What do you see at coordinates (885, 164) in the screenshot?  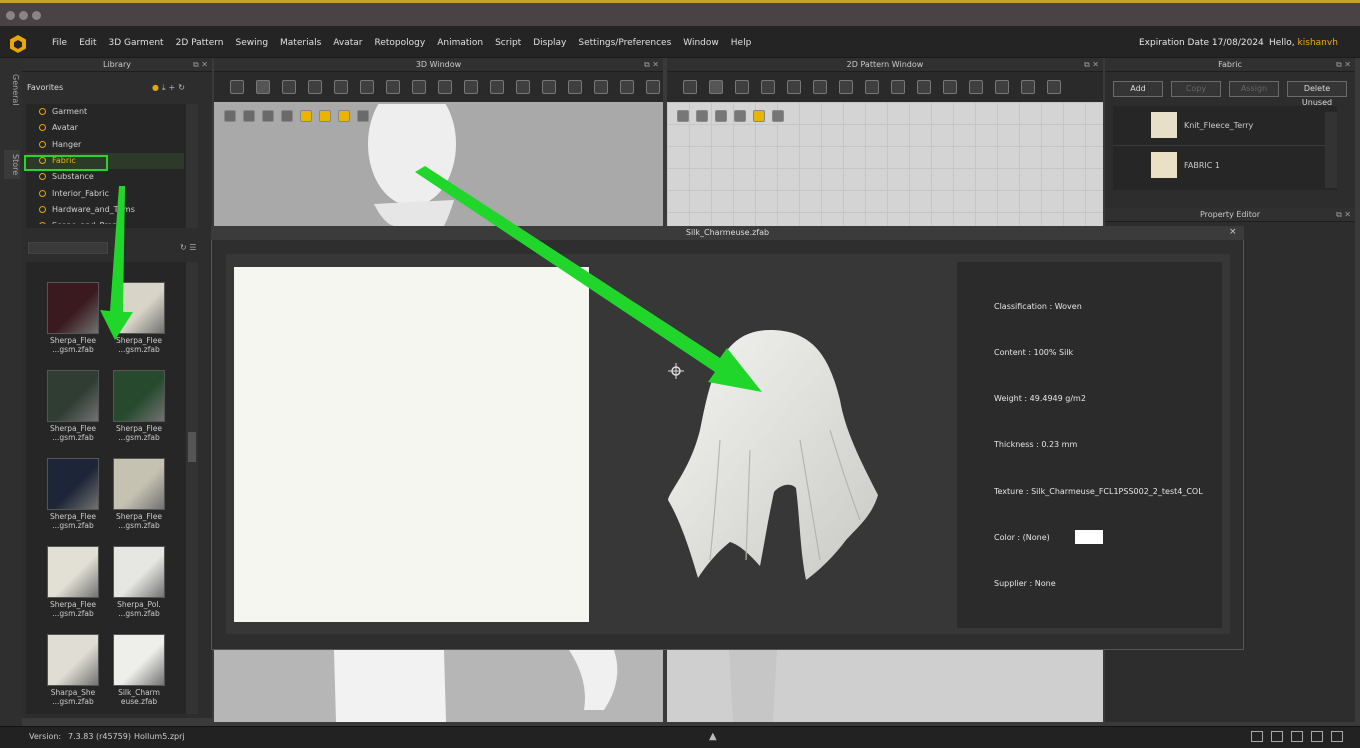 I see `2d-grid-canvas` at bounding box center [885, 164].